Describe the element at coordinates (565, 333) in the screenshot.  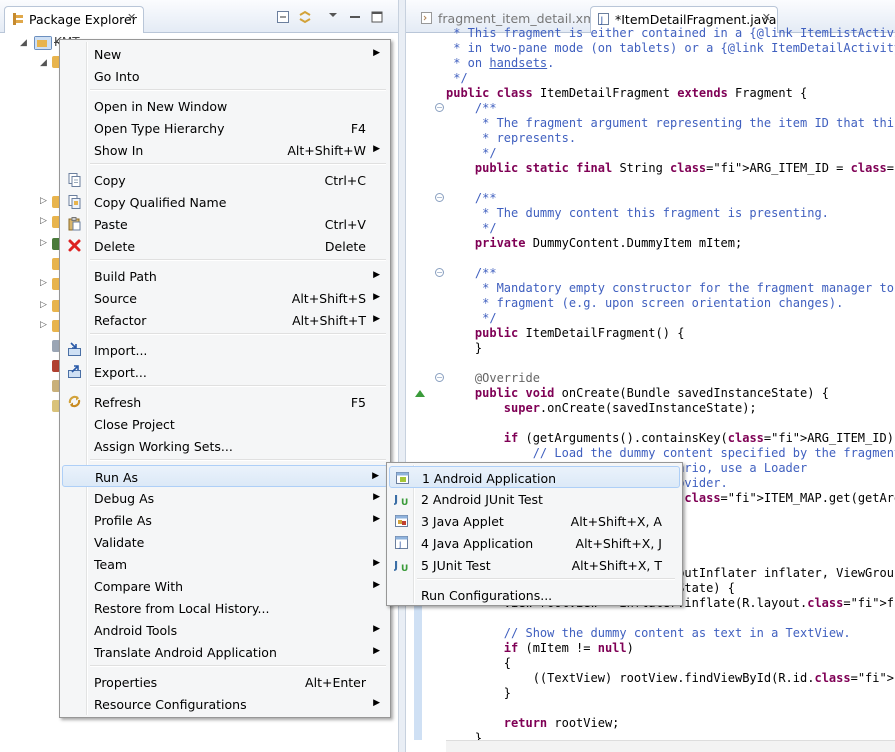
I see `code-line: public ItemDetailFragment() {` at that location.